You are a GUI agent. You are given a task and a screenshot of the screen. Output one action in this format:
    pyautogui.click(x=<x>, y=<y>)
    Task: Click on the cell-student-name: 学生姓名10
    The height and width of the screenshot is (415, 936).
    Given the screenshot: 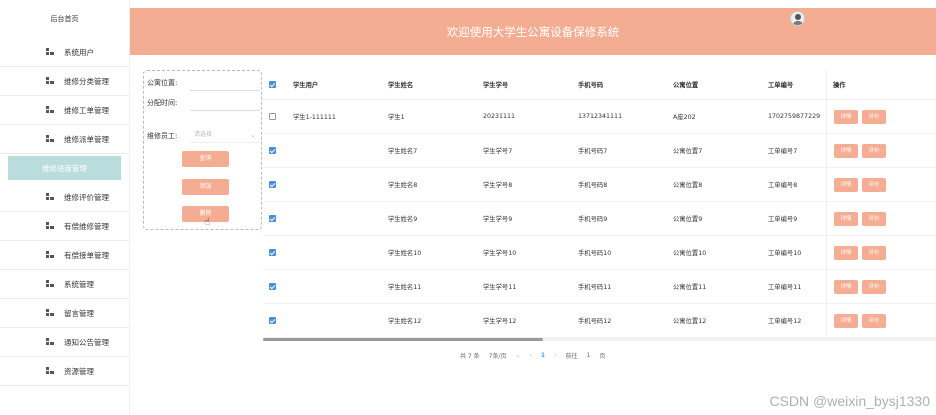 What is the action you would take?
    pyautogui.click(x=405, y=253)
    